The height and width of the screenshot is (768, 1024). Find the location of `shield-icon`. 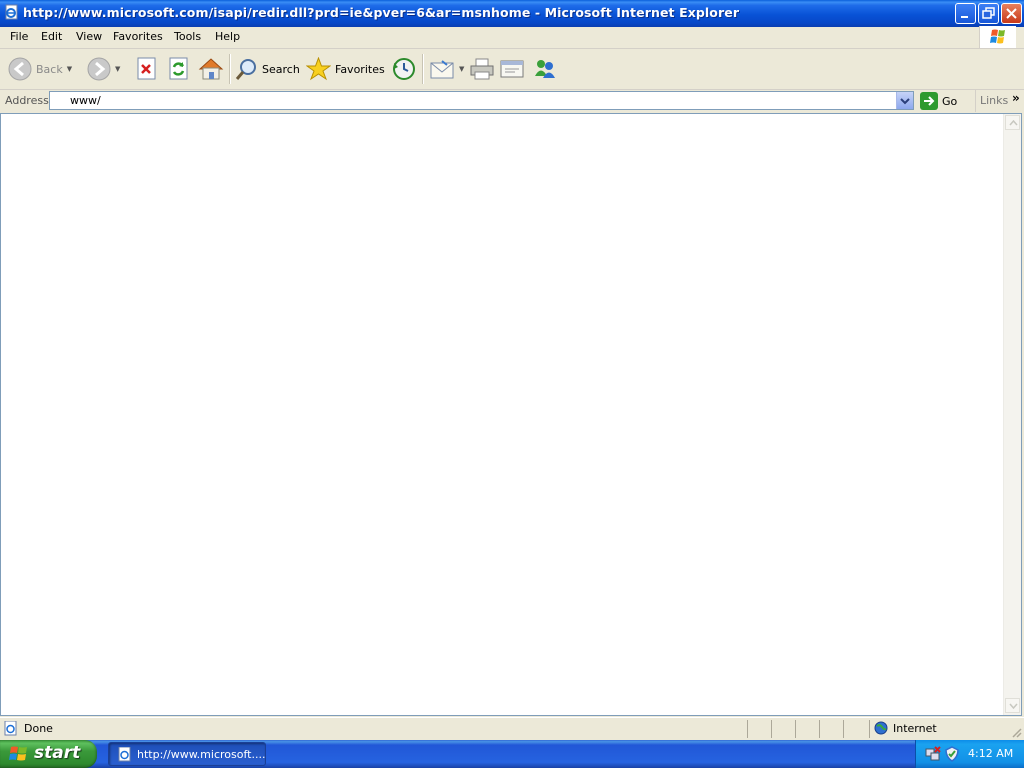

shield-icon is located at coordinates (952, 754).